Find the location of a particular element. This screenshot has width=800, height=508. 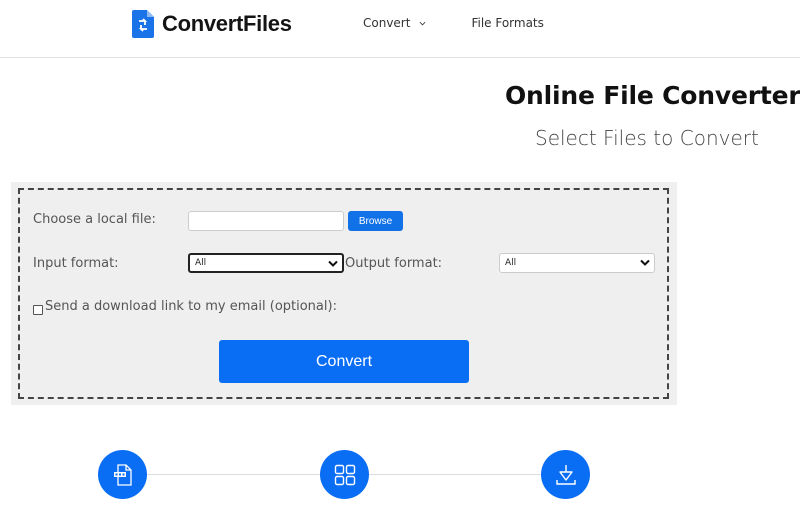

step-select-format is located at coordinates (344, 474).